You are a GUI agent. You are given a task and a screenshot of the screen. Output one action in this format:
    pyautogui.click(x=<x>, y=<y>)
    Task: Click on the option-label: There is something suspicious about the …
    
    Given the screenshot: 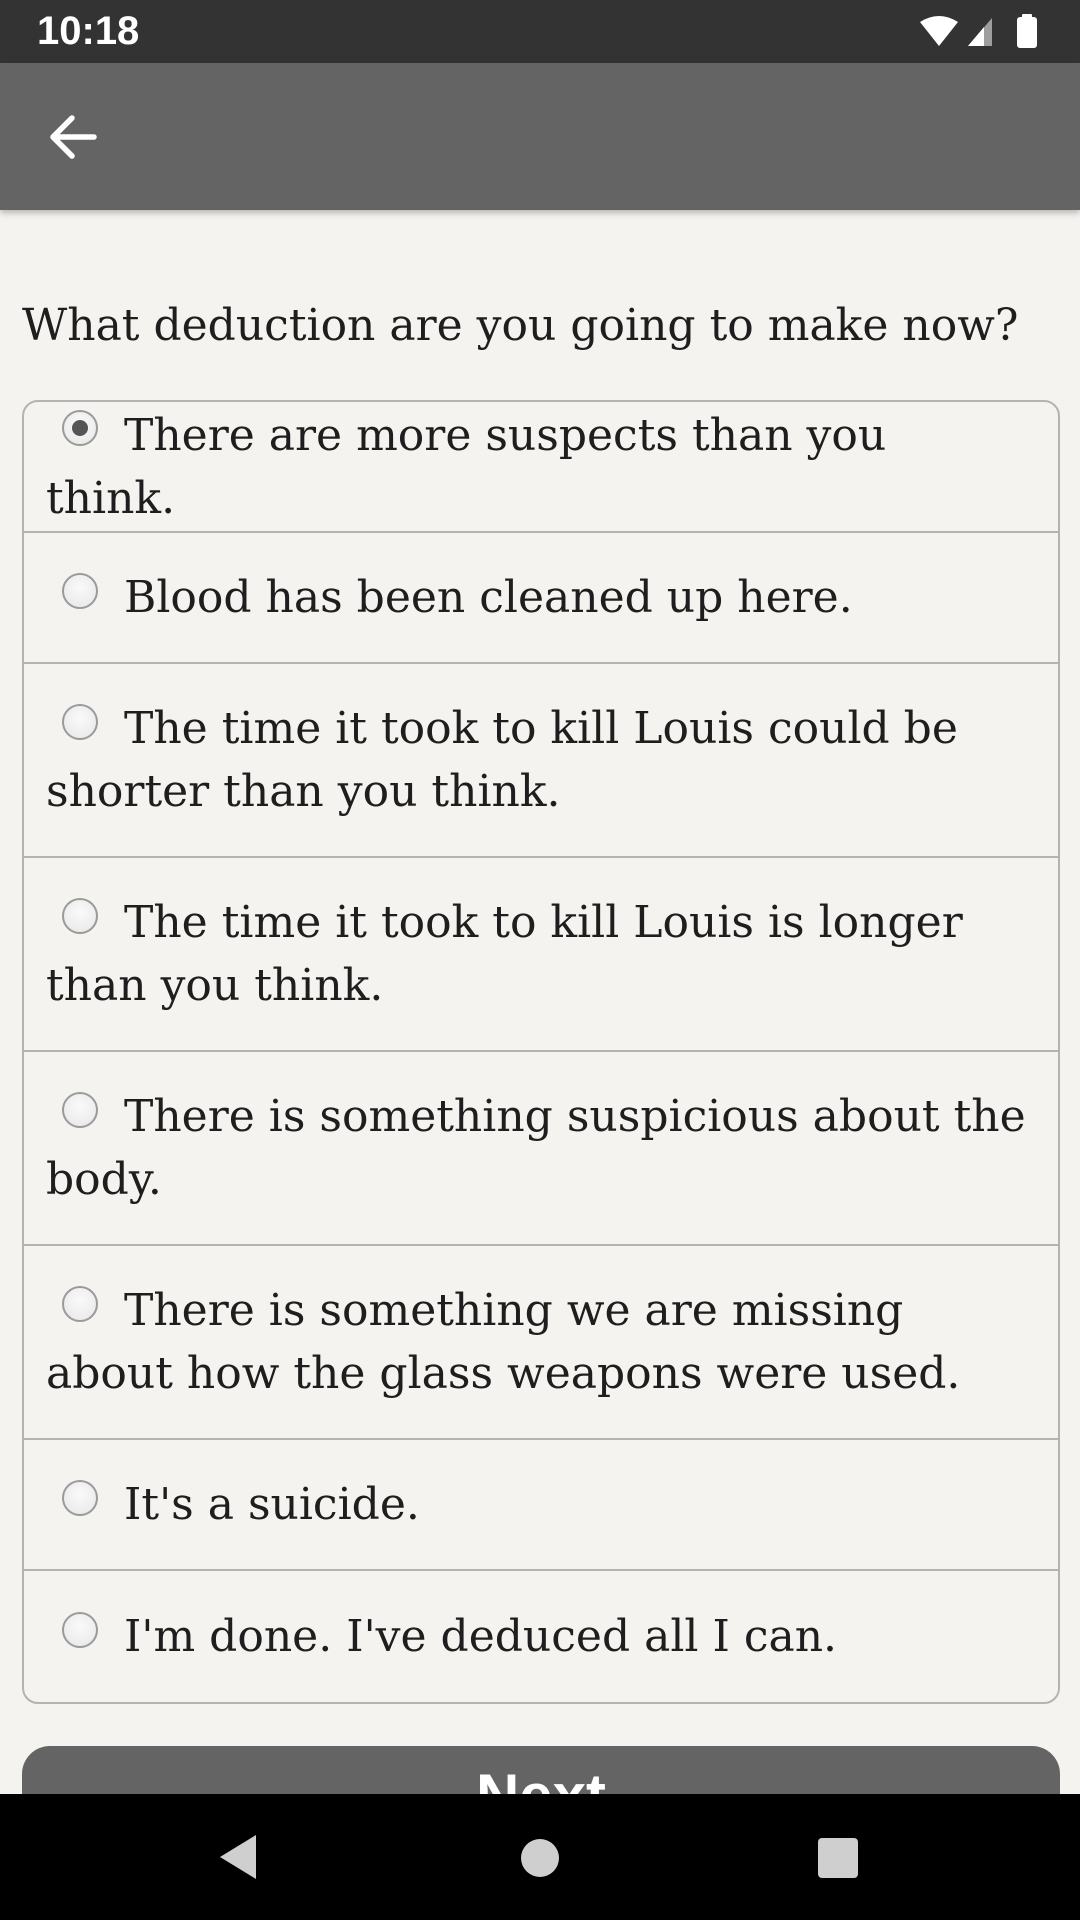 What is the action you would take?
    pyautogui.click(x=536, y=1148)
    